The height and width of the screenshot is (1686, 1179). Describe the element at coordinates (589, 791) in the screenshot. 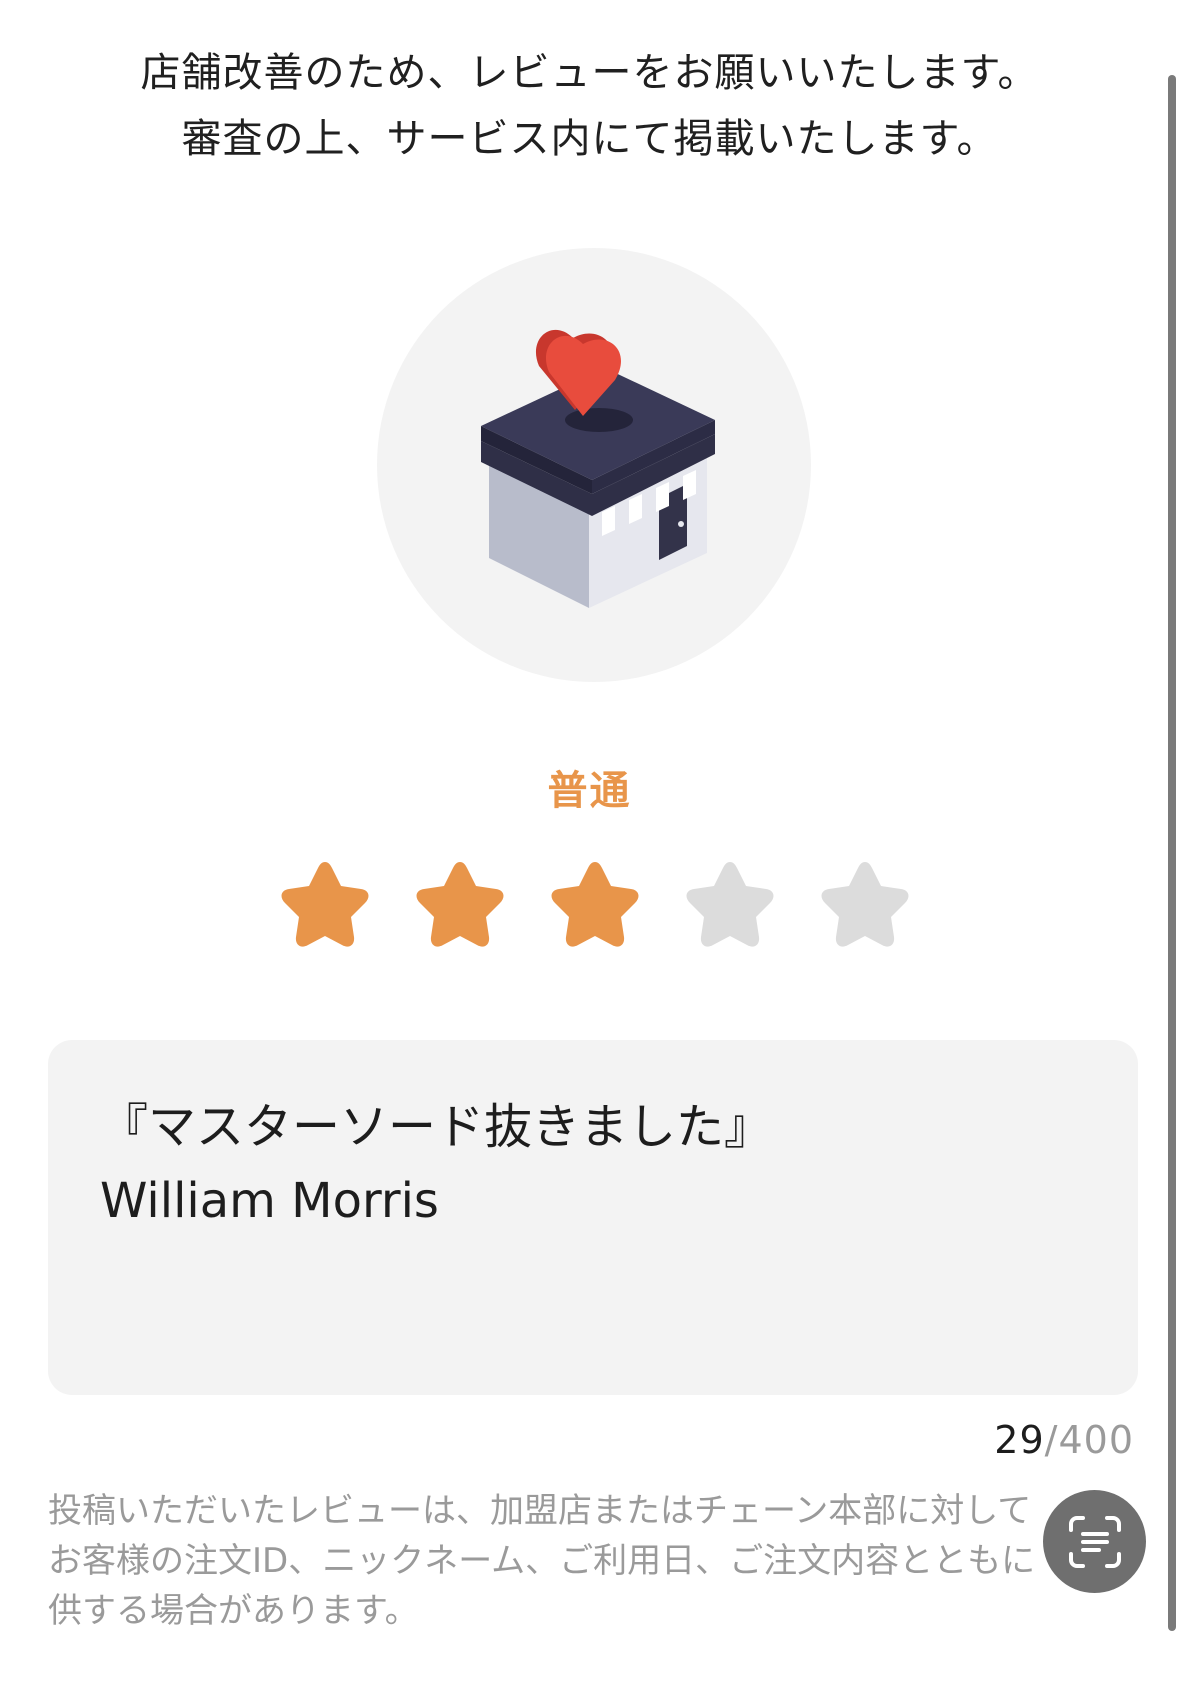

I see `rating-label: 普通` at that location.